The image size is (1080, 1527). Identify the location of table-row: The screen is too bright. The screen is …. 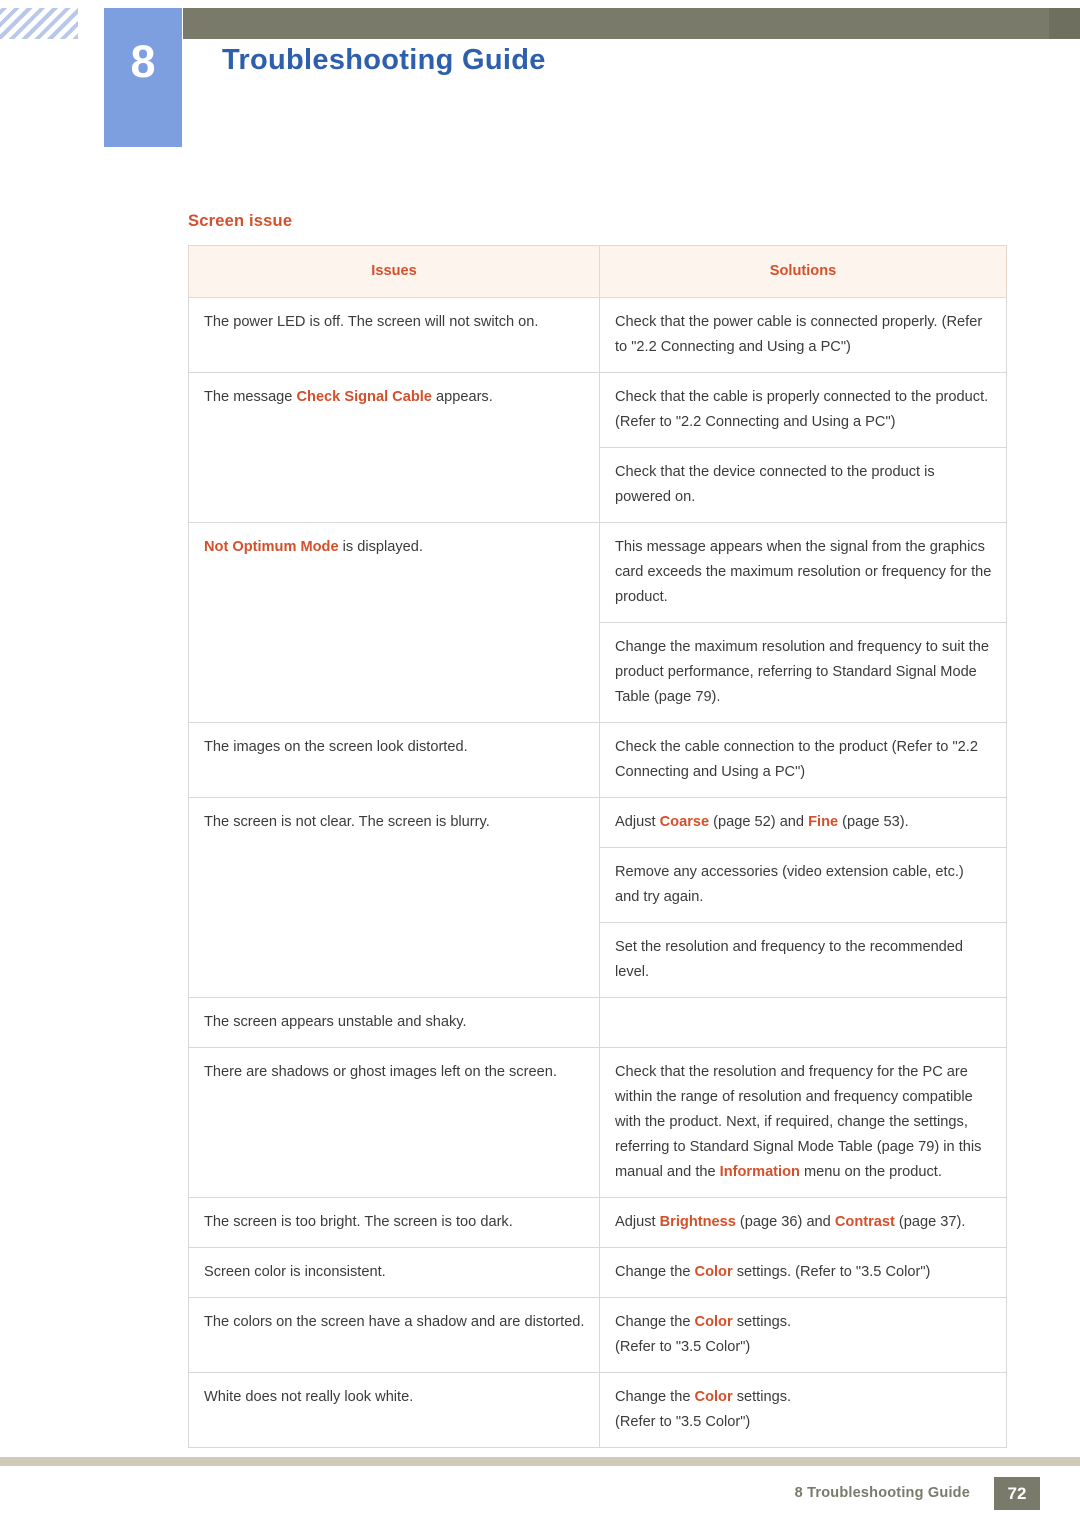
(597, 1222).